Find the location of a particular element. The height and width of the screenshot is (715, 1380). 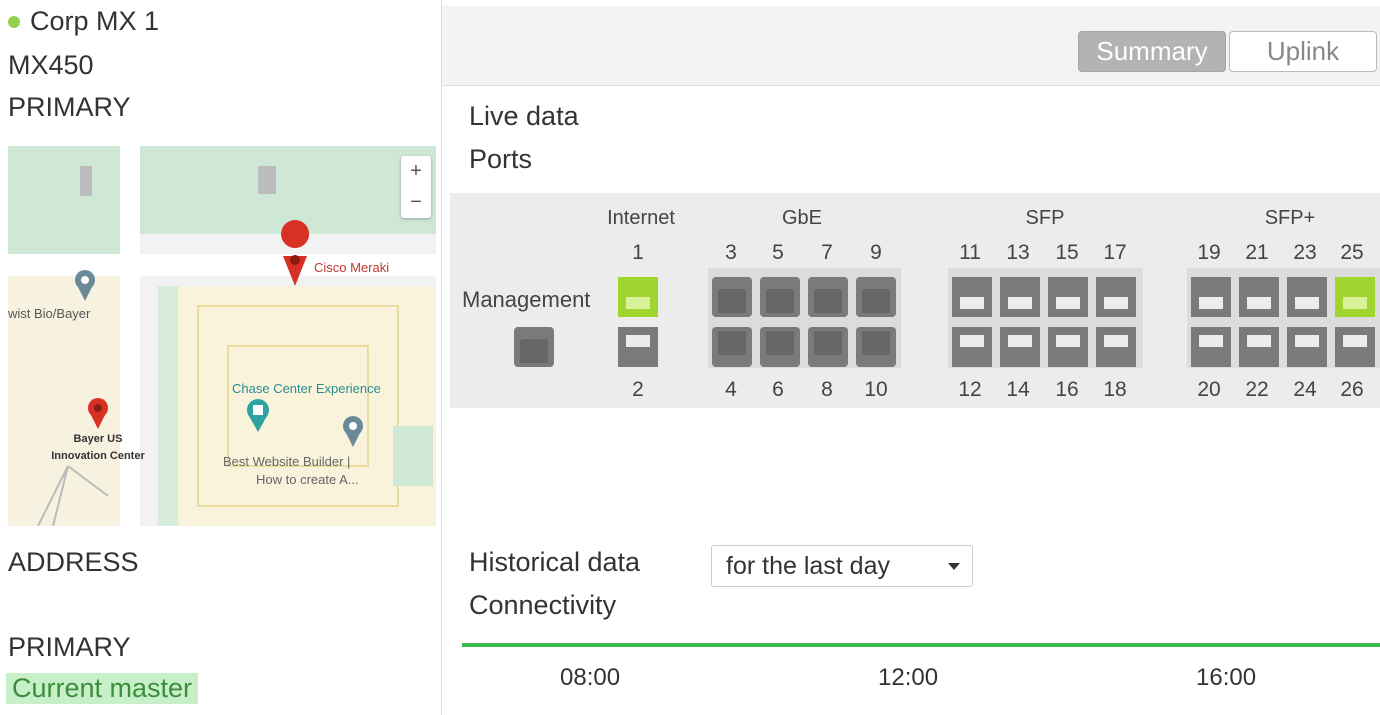

port-number-3: 3 is located at coordinates (731, 252).